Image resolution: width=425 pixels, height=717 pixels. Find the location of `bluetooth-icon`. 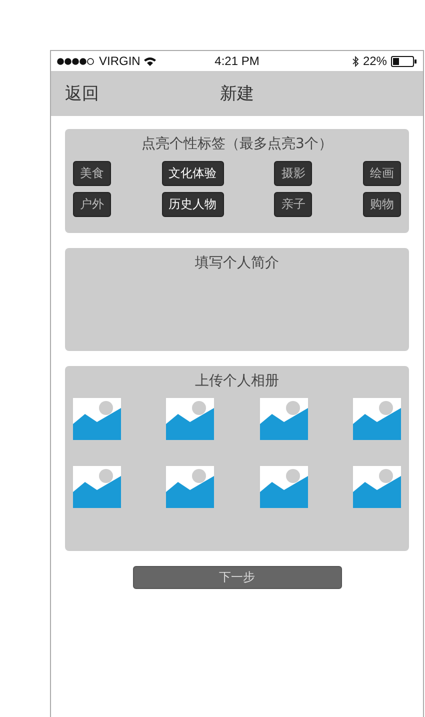

bluetooth-icon is located at coordinates (355, 61).